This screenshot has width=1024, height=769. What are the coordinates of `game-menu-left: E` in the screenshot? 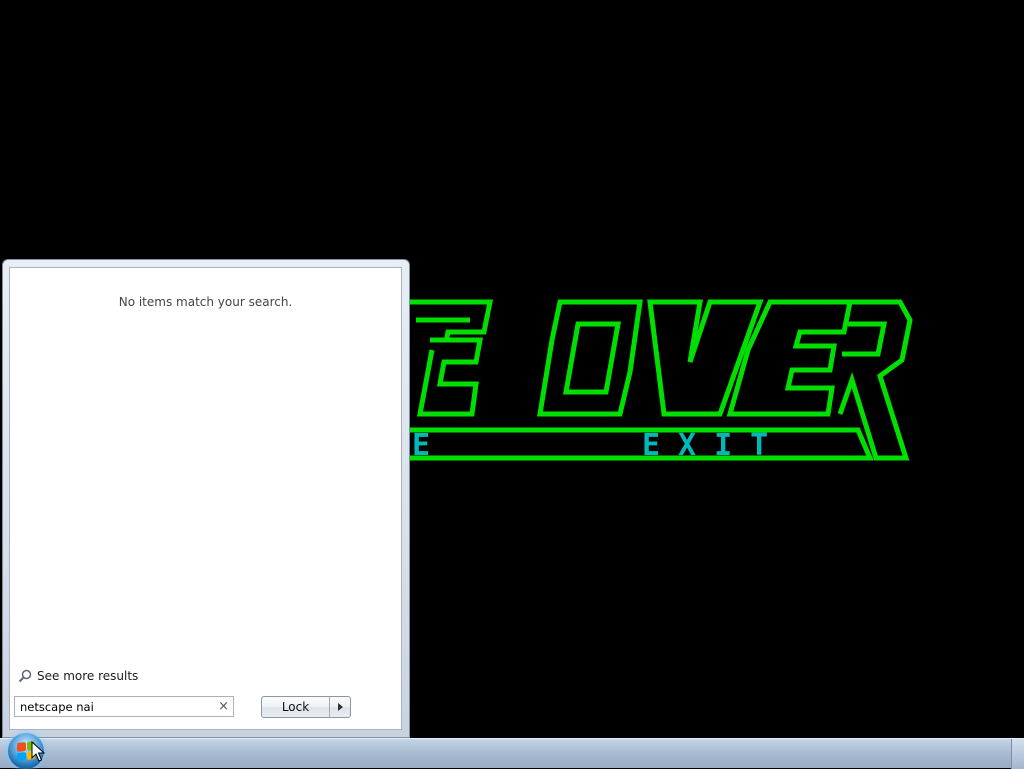 It's located at (425, 445).